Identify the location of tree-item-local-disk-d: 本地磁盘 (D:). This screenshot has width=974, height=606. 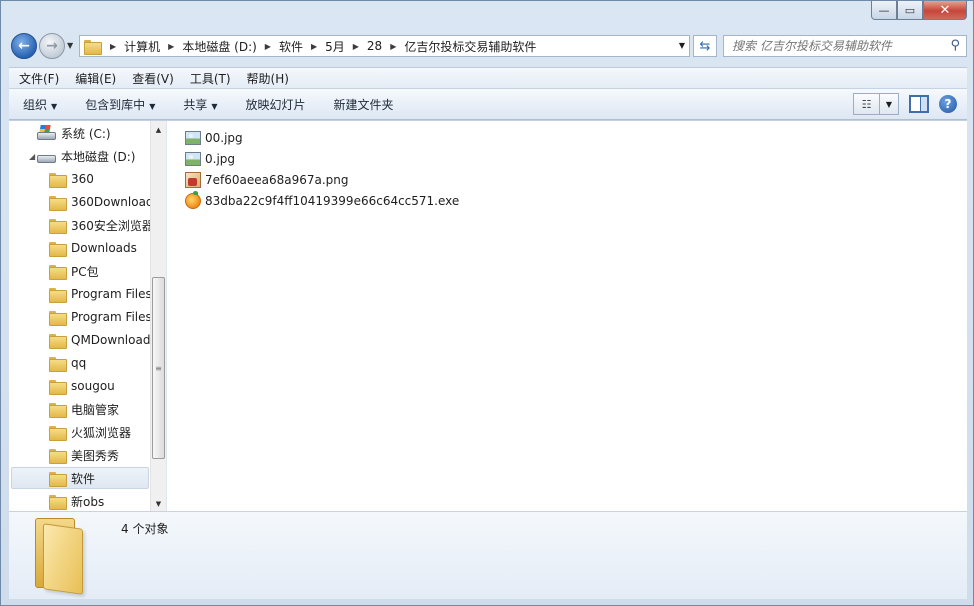
(86, 156).